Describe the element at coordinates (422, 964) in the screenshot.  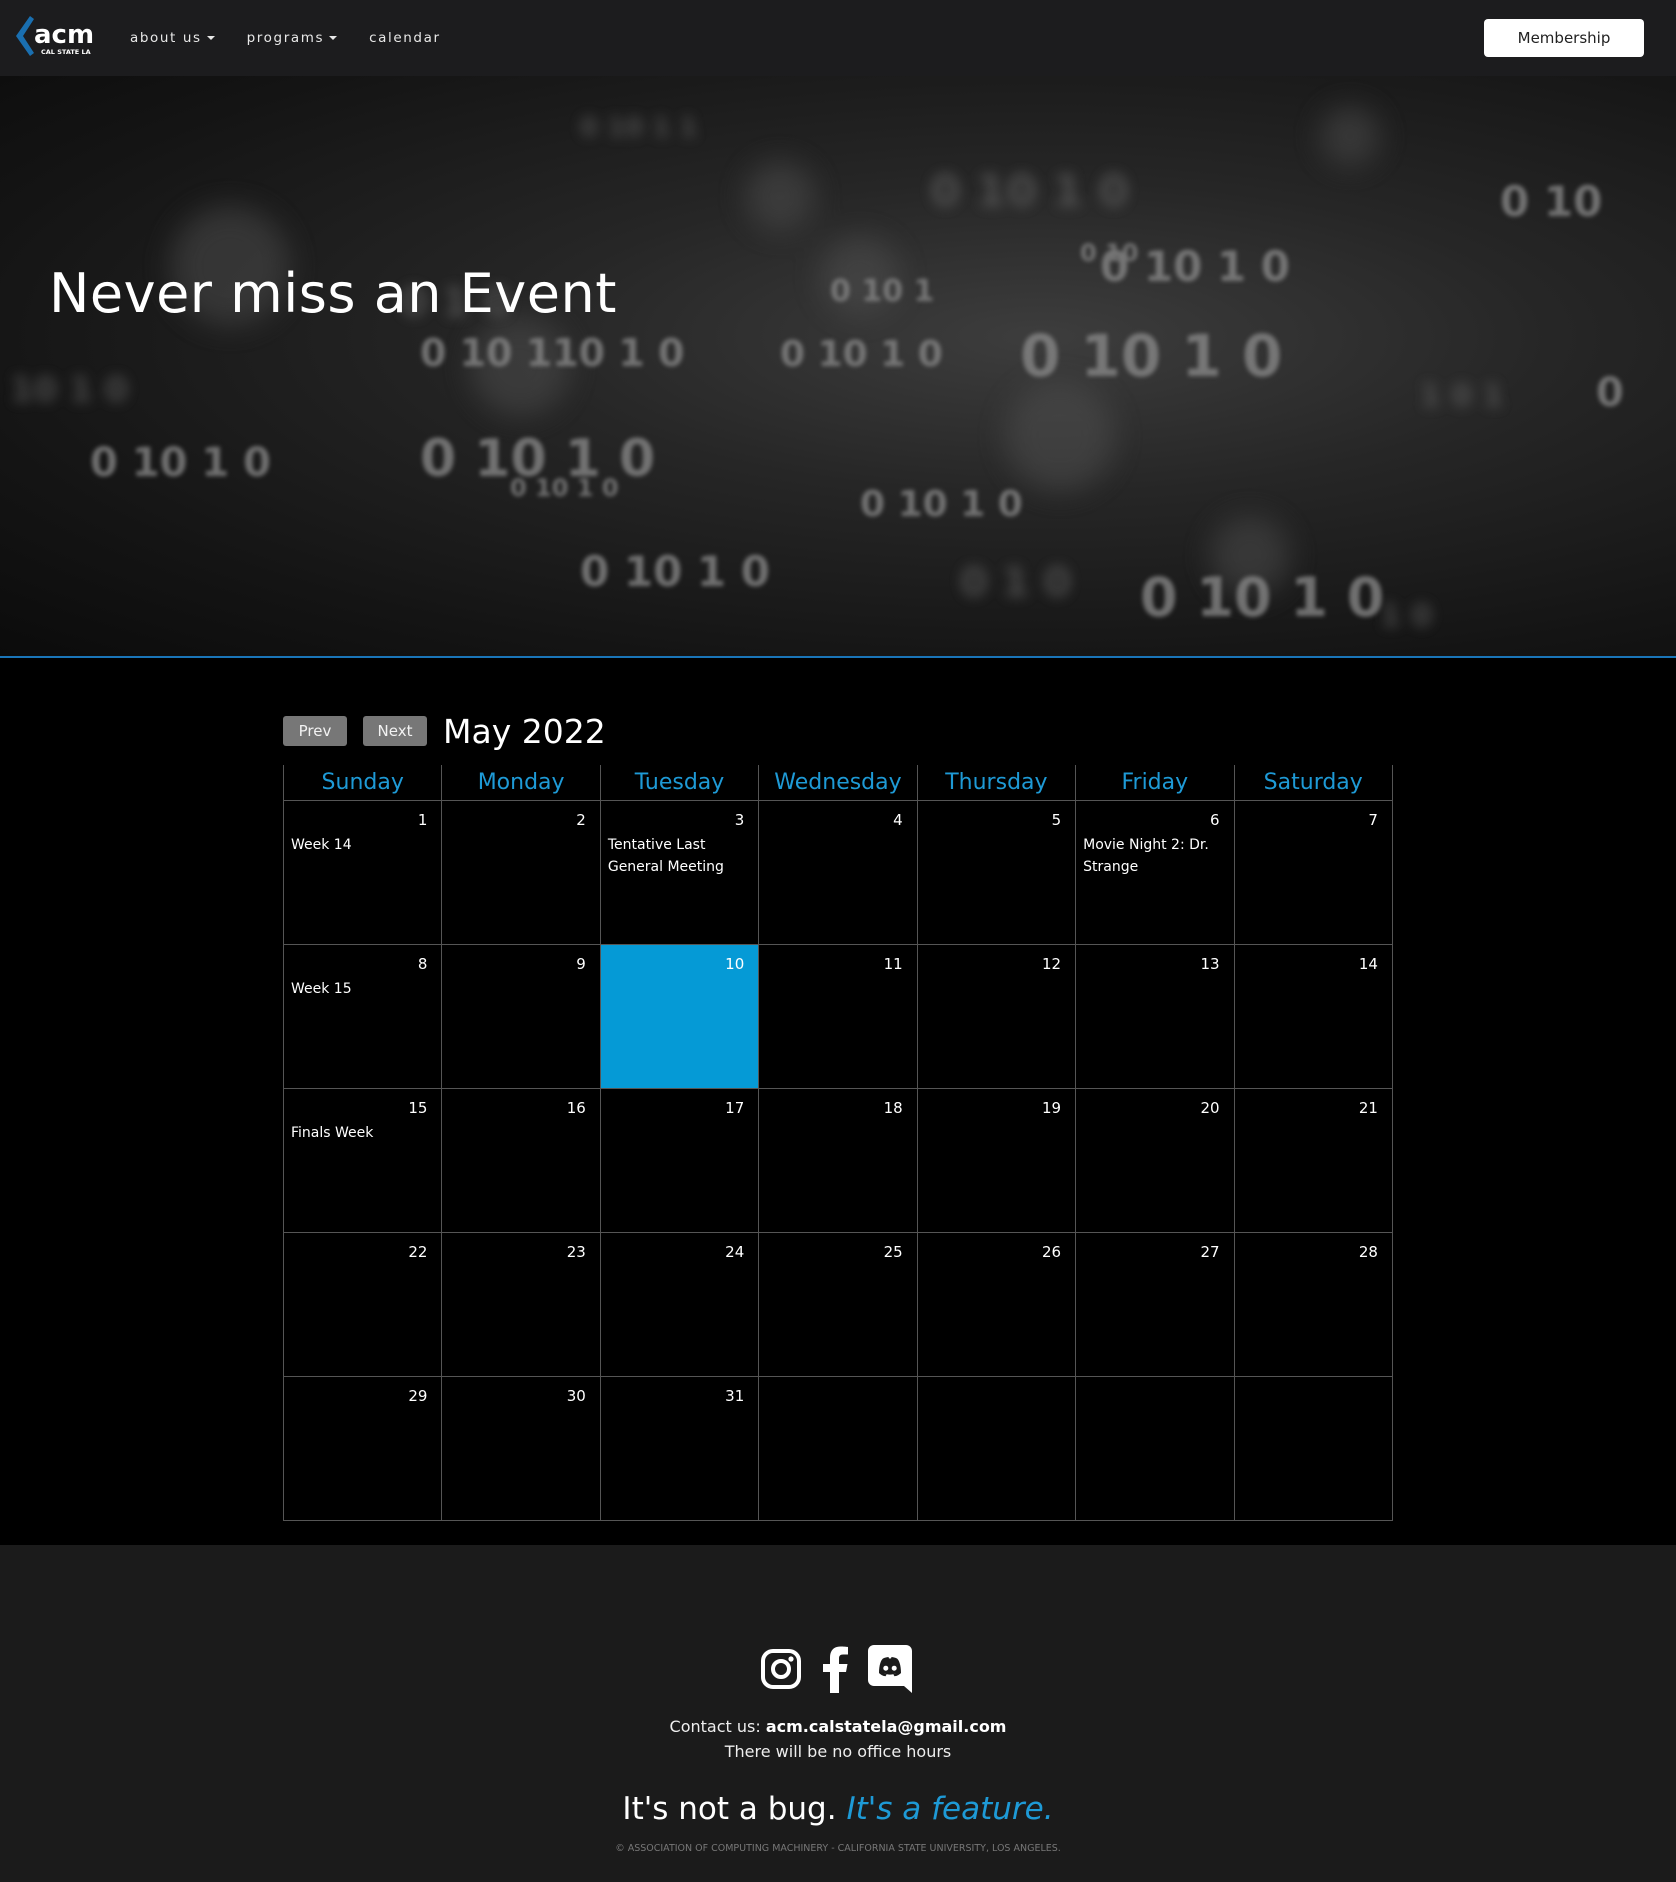
I see `day-number: 8` at that location.